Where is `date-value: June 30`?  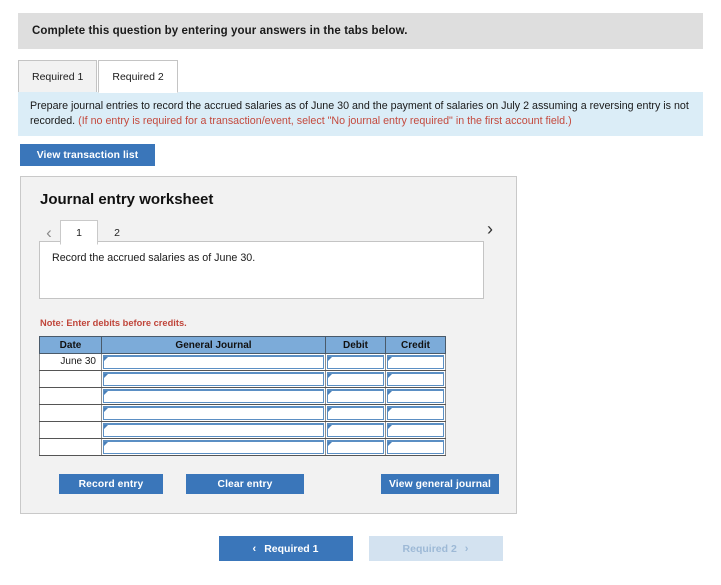
date-value: June 30 is located at coordinates (78, 361).